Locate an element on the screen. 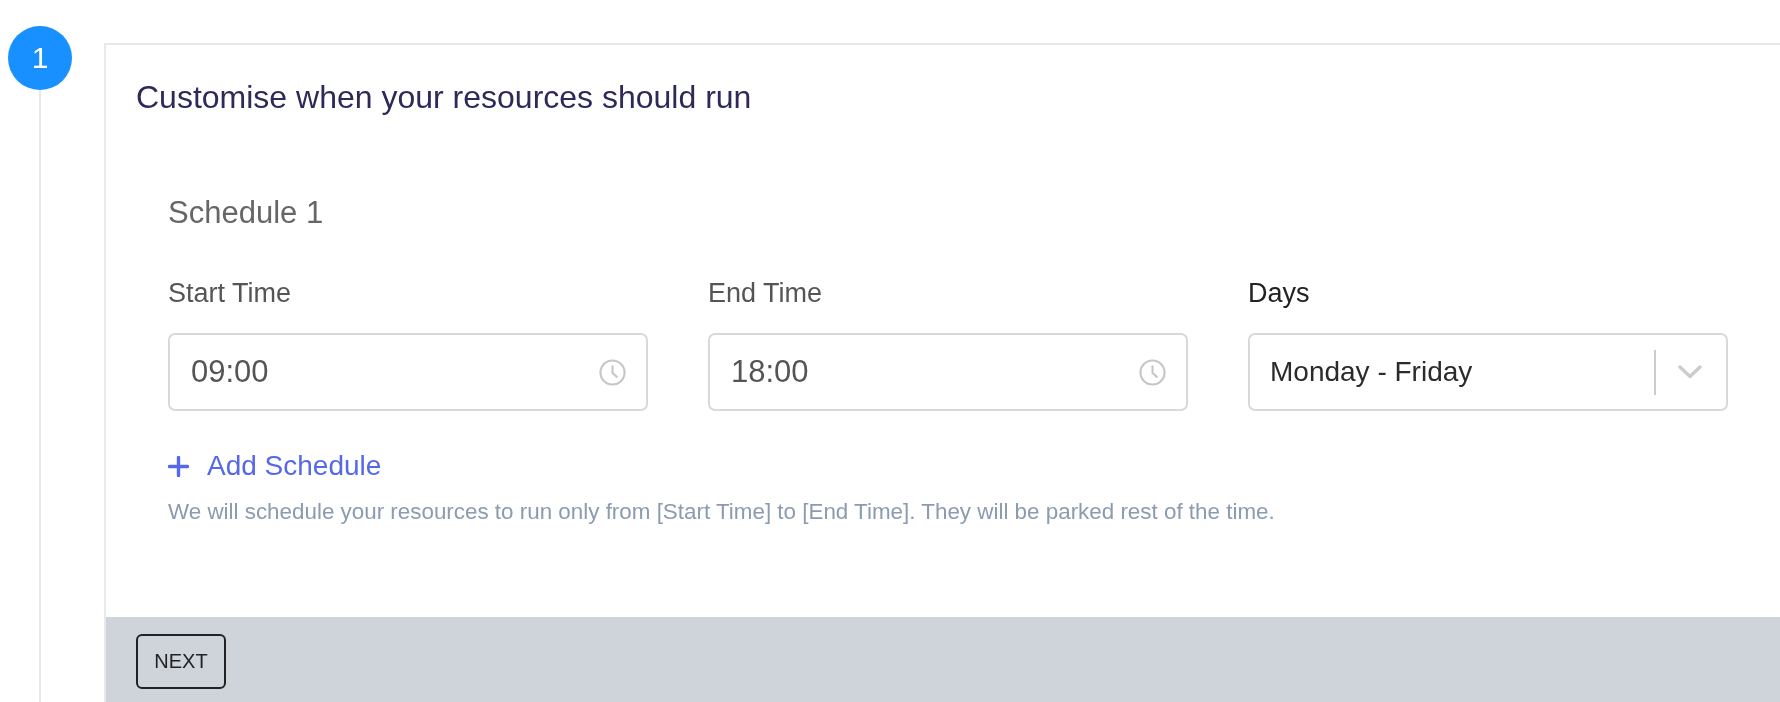 This screenshot has height=702, width=1780. field-label: End Time is located at coordinates (765, 293).